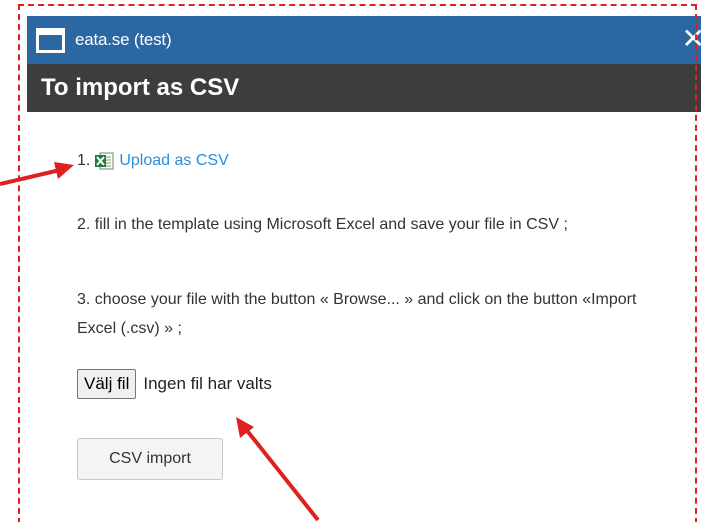  I want to click on window-icon, so click(50, 40).